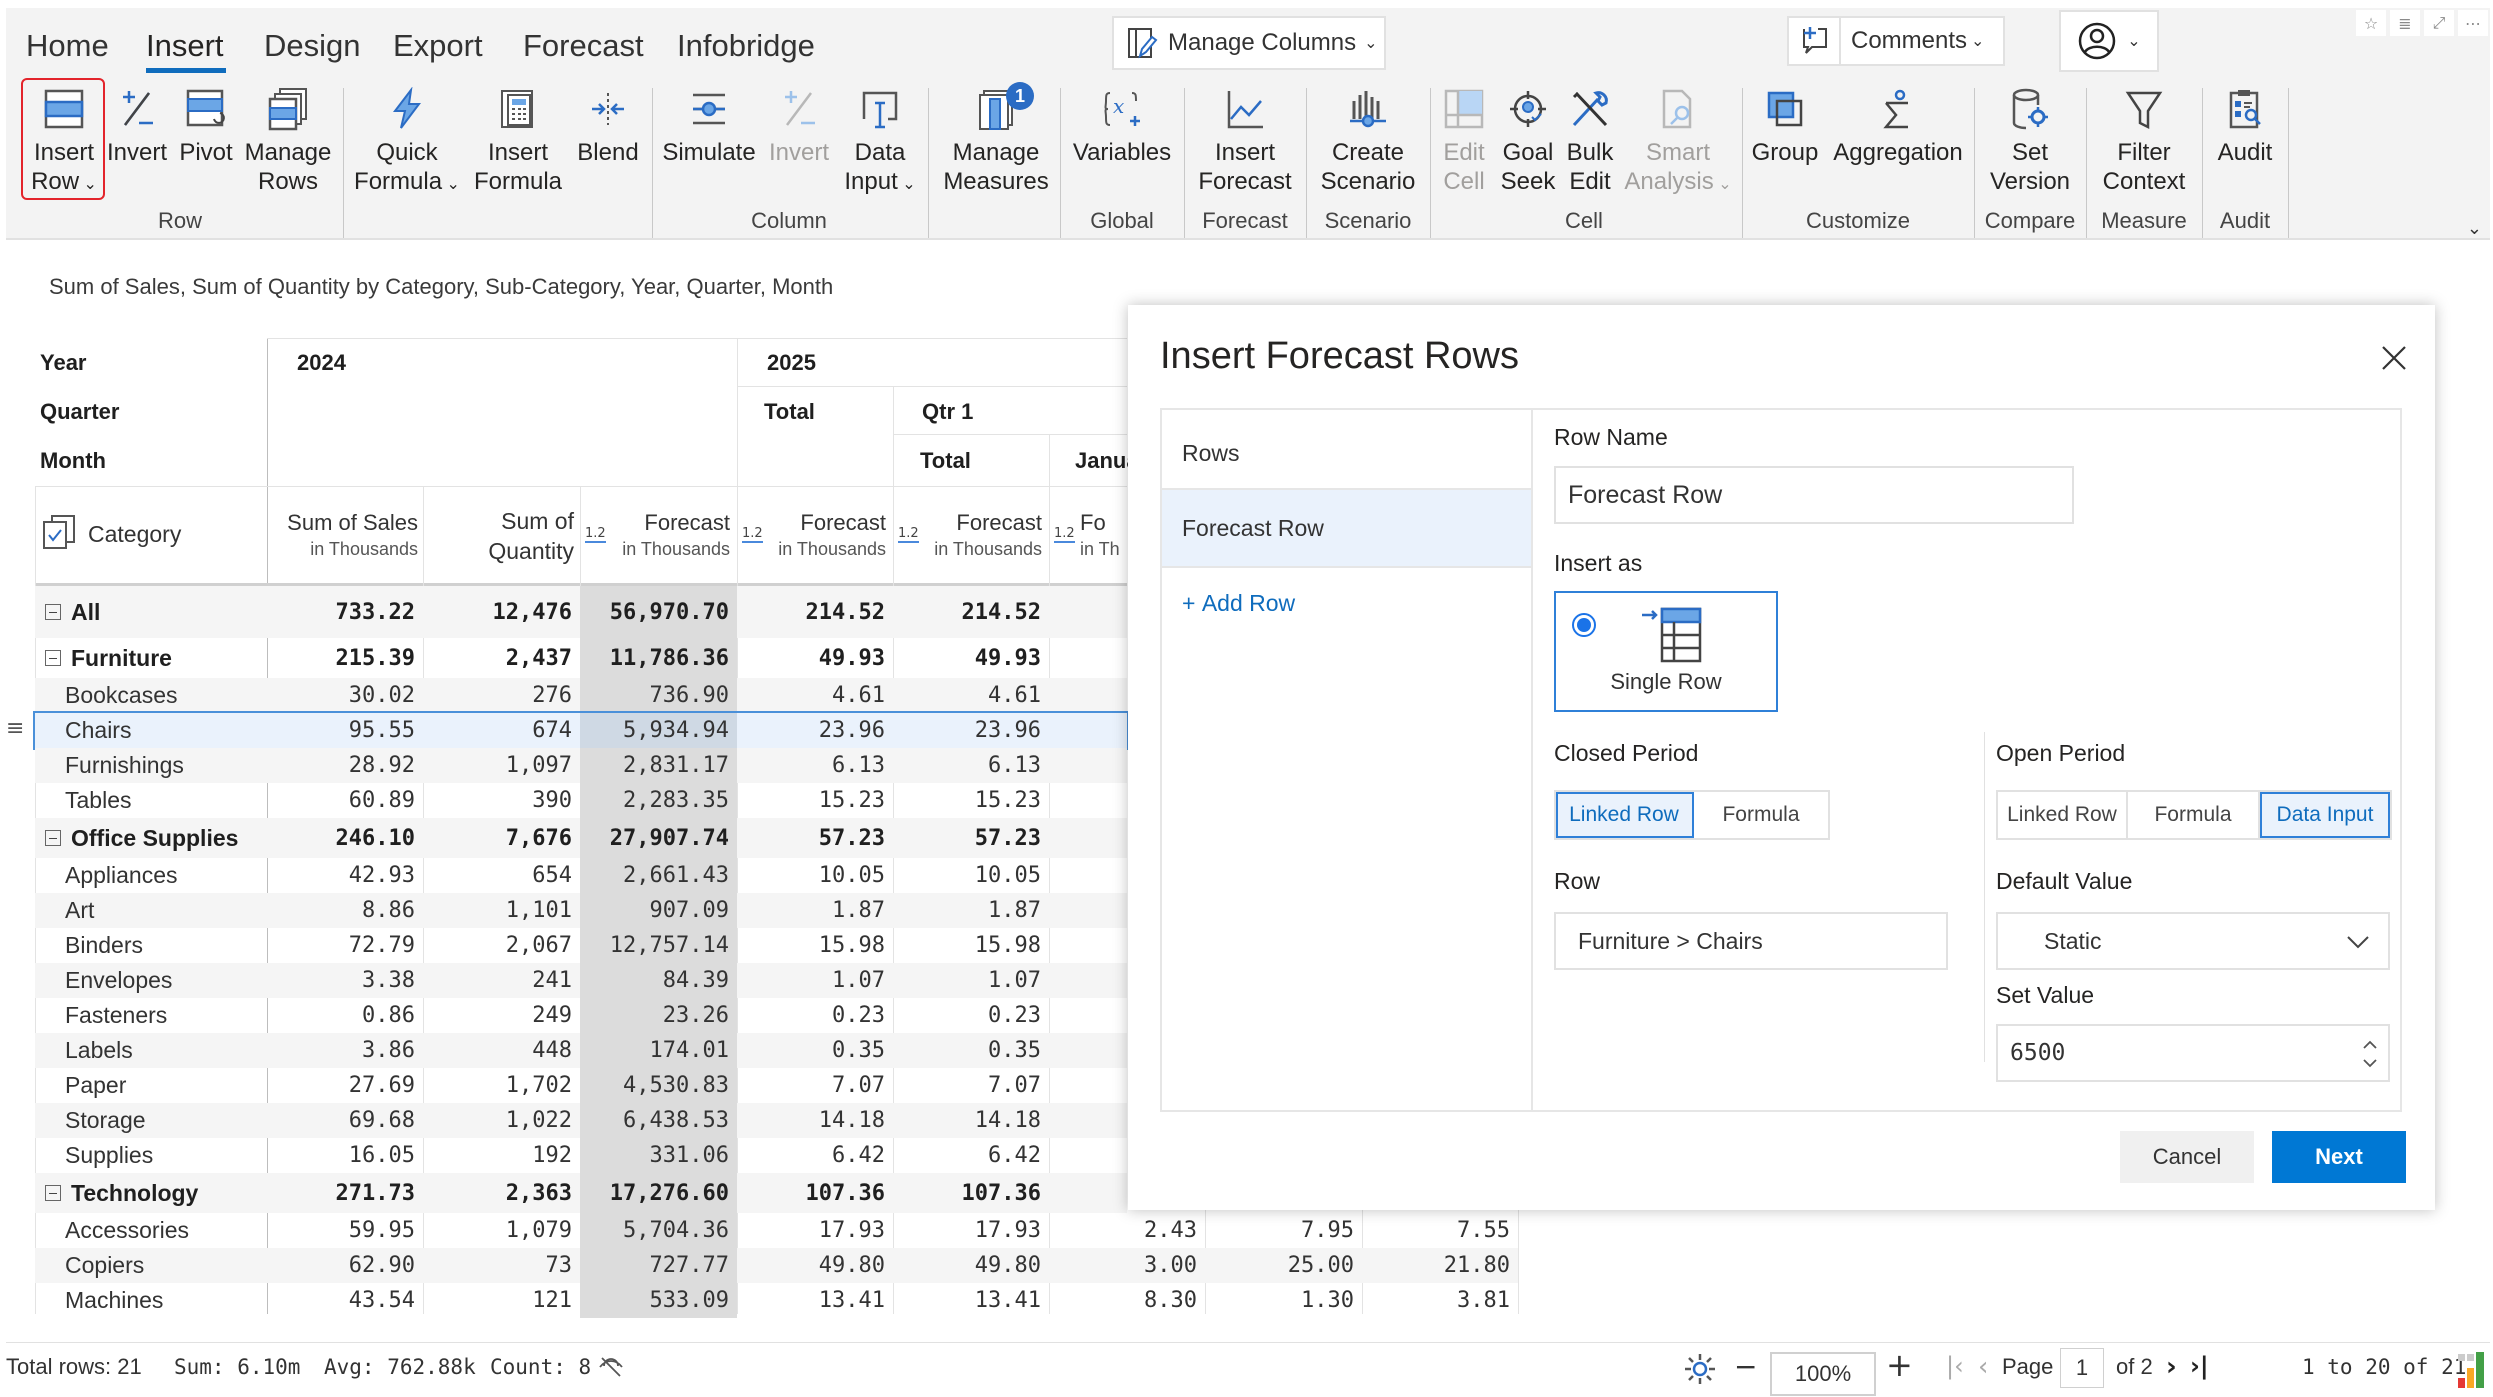 This screenshot has width=2493, height=1397. I want to click on cancel-button: Cancel, so click(2187, 1157).